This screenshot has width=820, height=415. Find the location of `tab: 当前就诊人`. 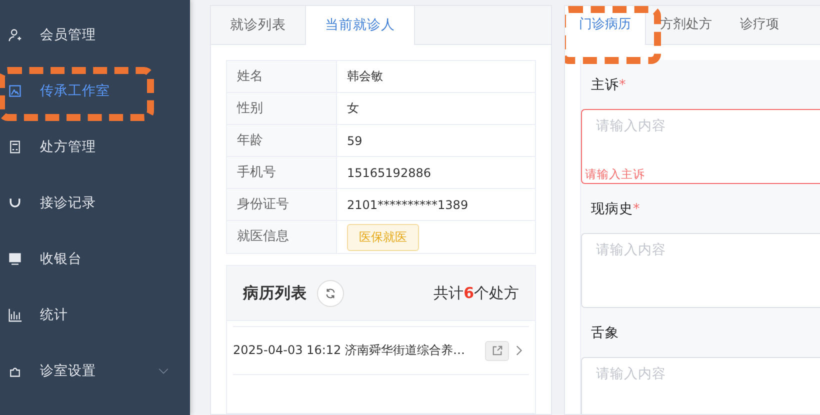

tab: 当前就诊人 is located at coordinates (360, 25).